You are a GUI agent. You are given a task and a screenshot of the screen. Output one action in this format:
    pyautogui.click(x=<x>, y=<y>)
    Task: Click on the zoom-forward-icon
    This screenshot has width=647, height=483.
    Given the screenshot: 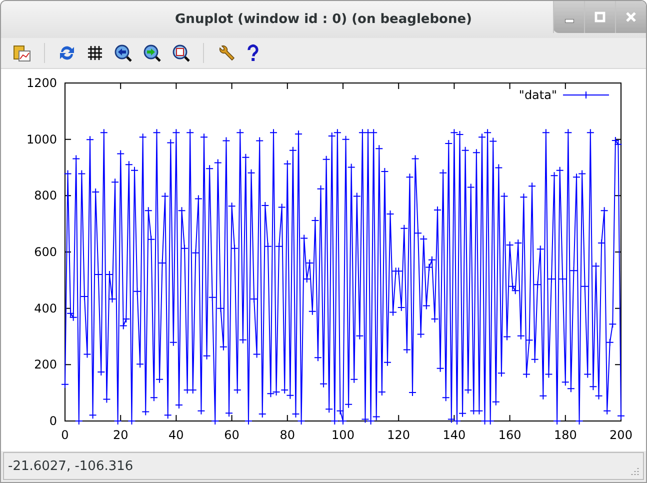 What is the action you would take?
    pyautogui.click(x=152, y=53)
    